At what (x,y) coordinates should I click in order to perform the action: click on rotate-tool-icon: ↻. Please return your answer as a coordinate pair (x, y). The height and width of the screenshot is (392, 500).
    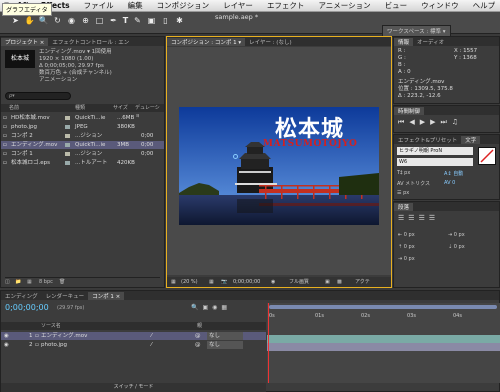
    Looking at the image, I should click on (57, 20).